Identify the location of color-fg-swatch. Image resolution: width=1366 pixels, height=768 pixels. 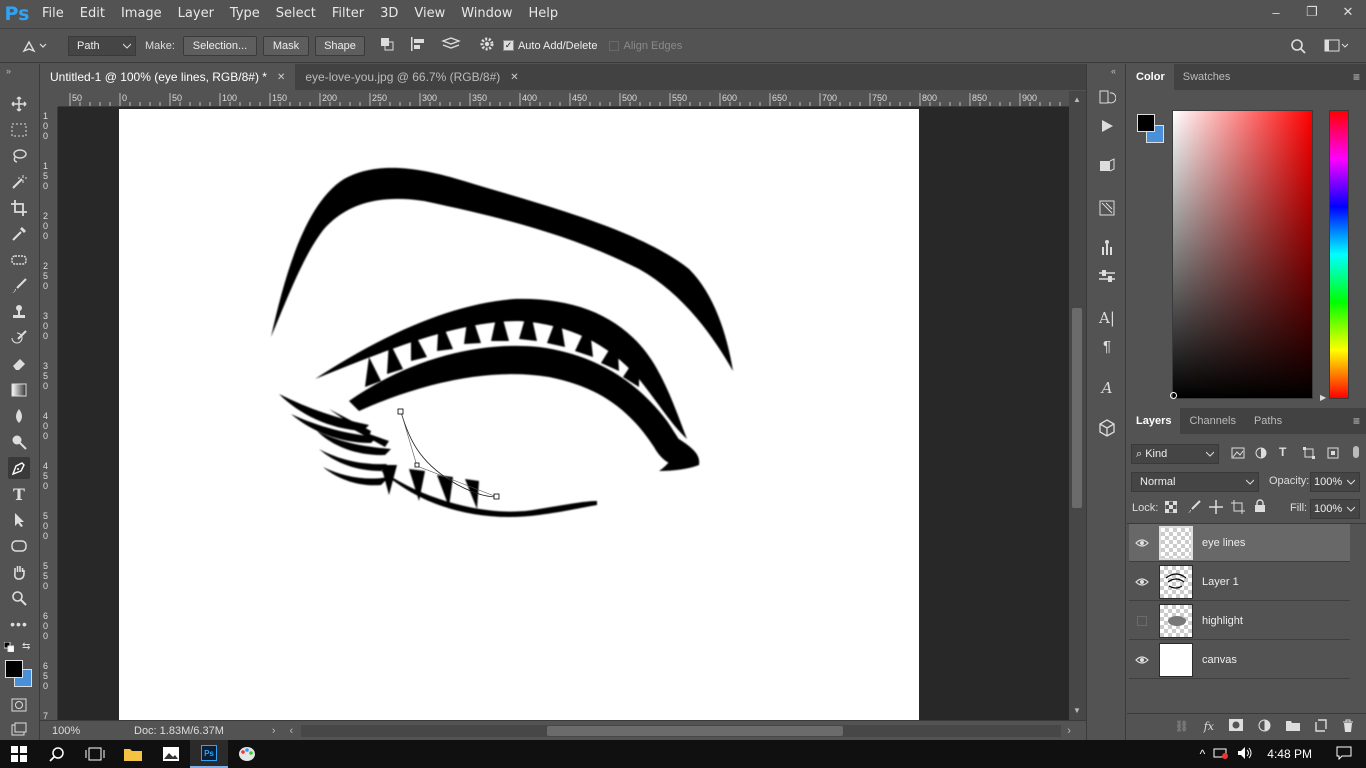
(1146, 123).